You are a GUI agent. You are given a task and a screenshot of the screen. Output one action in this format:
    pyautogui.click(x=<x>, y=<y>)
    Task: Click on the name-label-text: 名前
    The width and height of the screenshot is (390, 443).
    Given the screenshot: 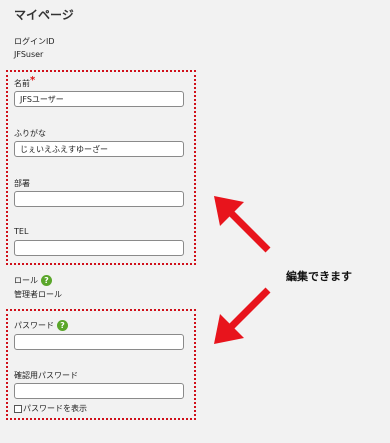 What is the action you would take?
    pyautogui.click(x=22, y=83)
    